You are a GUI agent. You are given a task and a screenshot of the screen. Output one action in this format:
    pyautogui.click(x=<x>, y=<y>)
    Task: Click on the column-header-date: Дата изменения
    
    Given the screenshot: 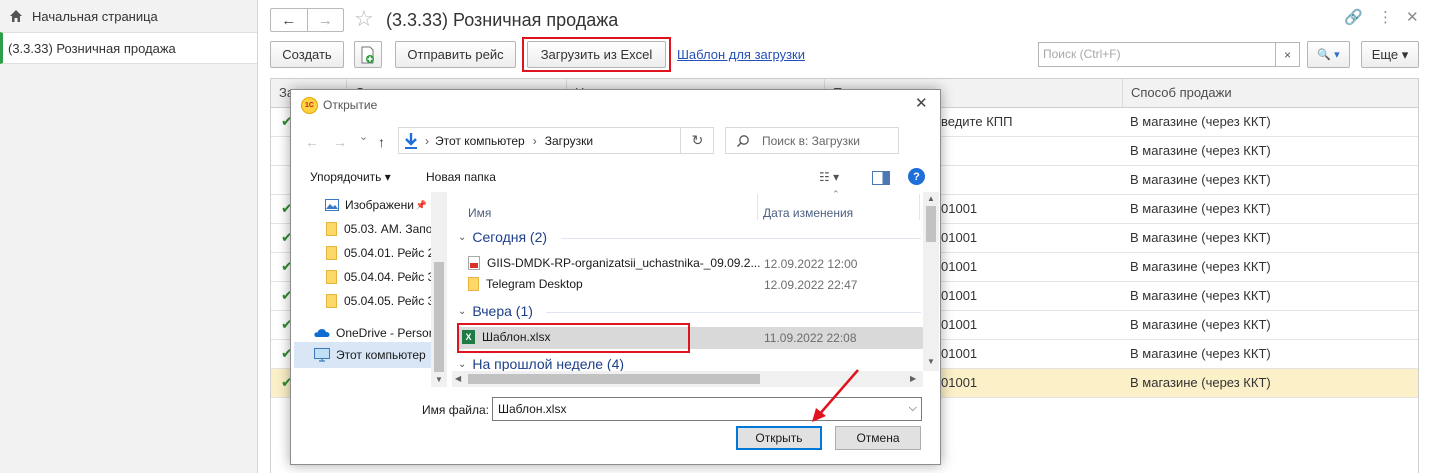 What is the action you would take?
    pyautogui.click(x=808, y=213)
    